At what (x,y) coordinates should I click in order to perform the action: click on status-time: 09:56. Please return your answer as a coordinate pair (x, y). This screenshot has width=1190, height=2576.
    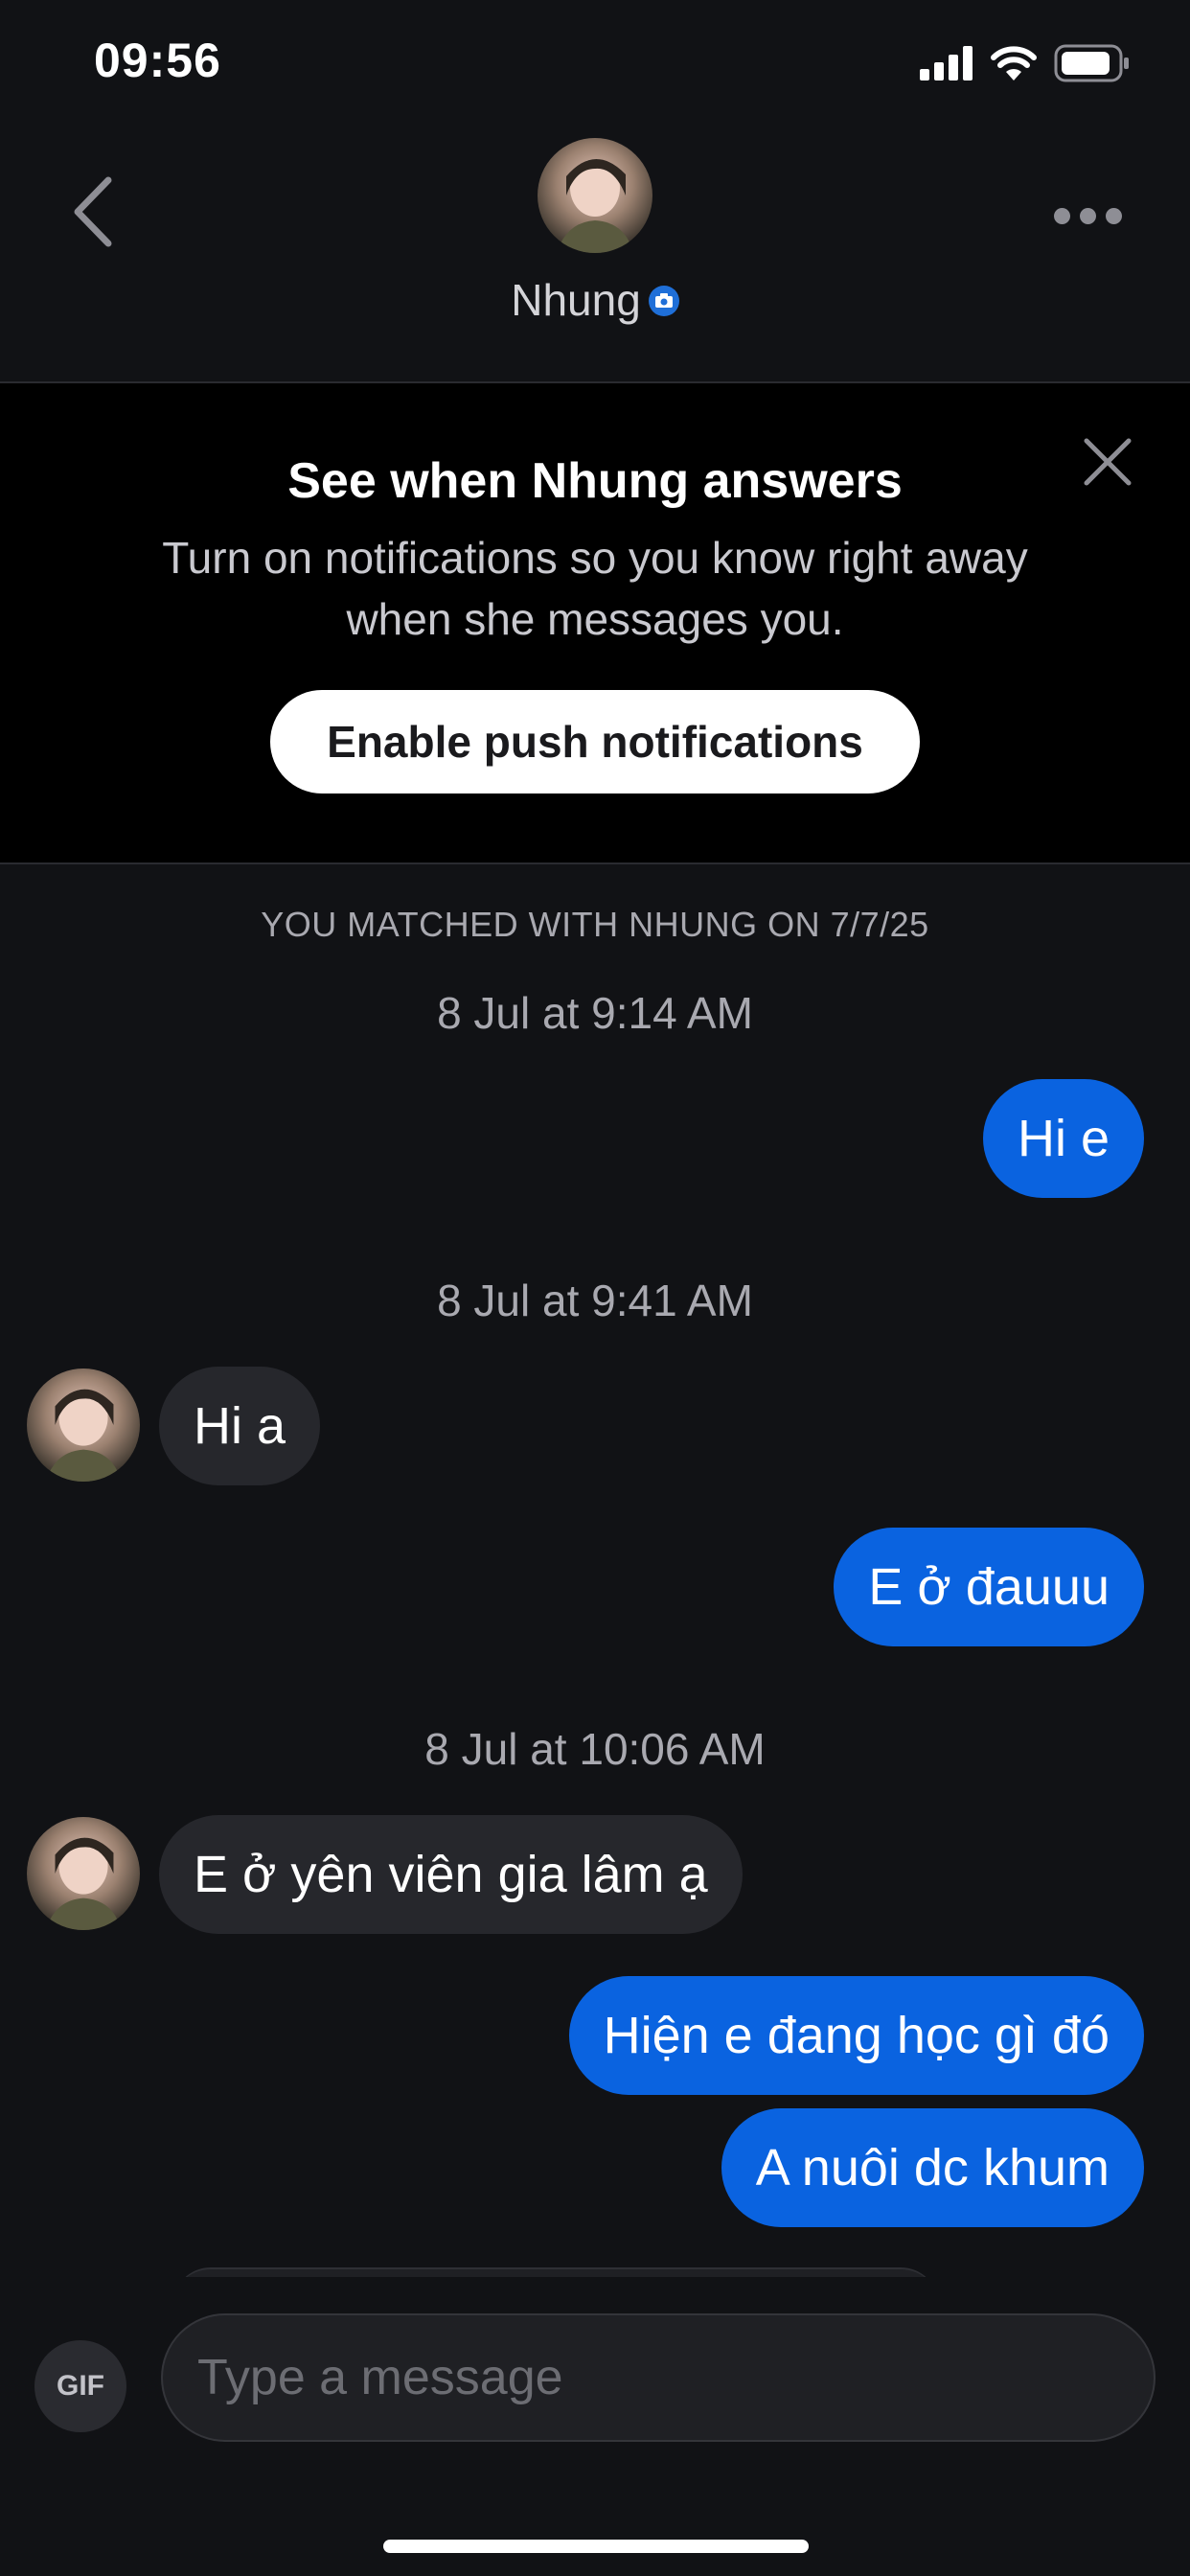
    Looking at the image, I should click on (158, 60).